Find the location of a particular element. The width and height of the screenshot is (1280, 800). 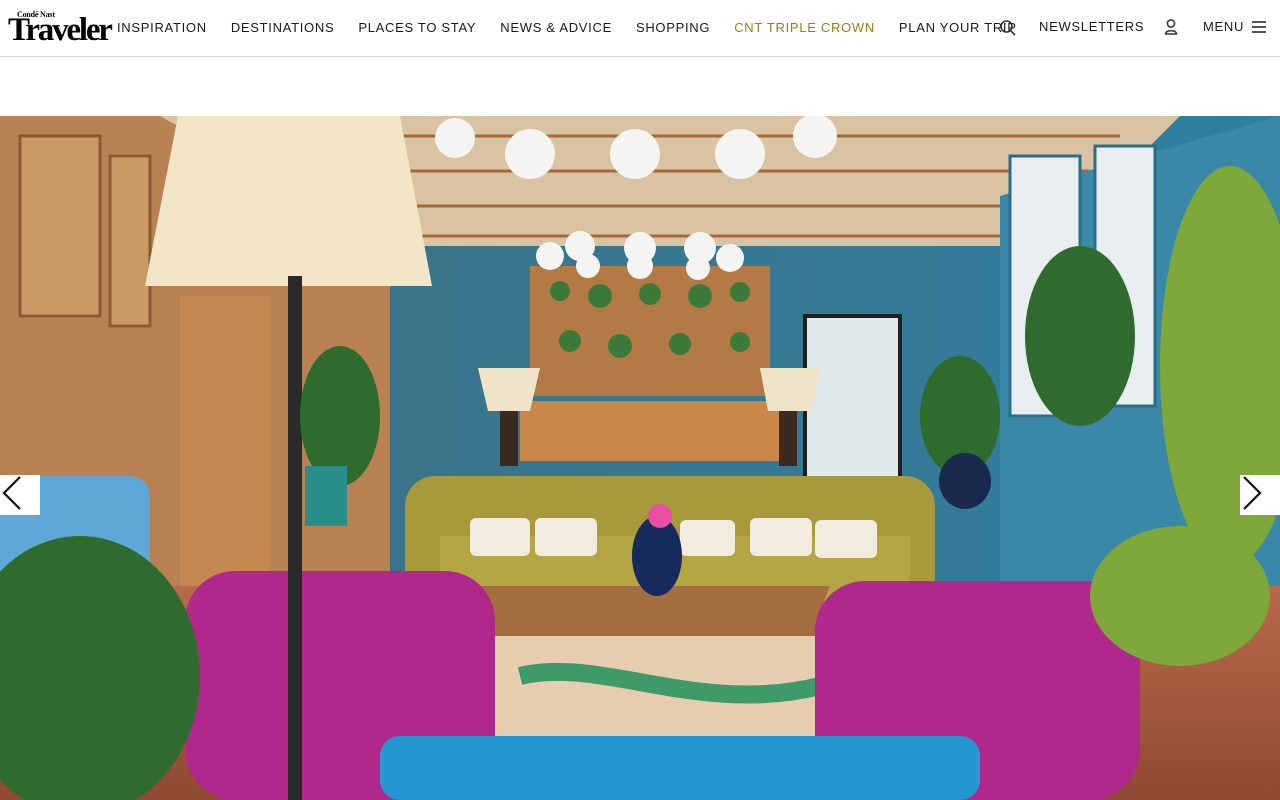

nav-item-inspiration: INSPIRATION is located at coordinates (162, 28).